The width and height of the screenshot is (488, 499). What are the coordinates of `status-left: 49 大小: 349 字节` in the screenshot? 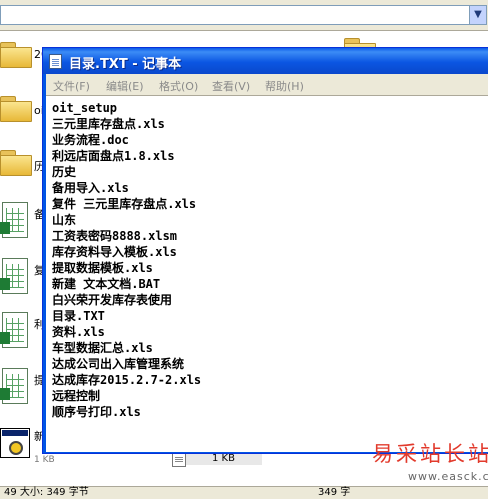 It's located at (46, 492).